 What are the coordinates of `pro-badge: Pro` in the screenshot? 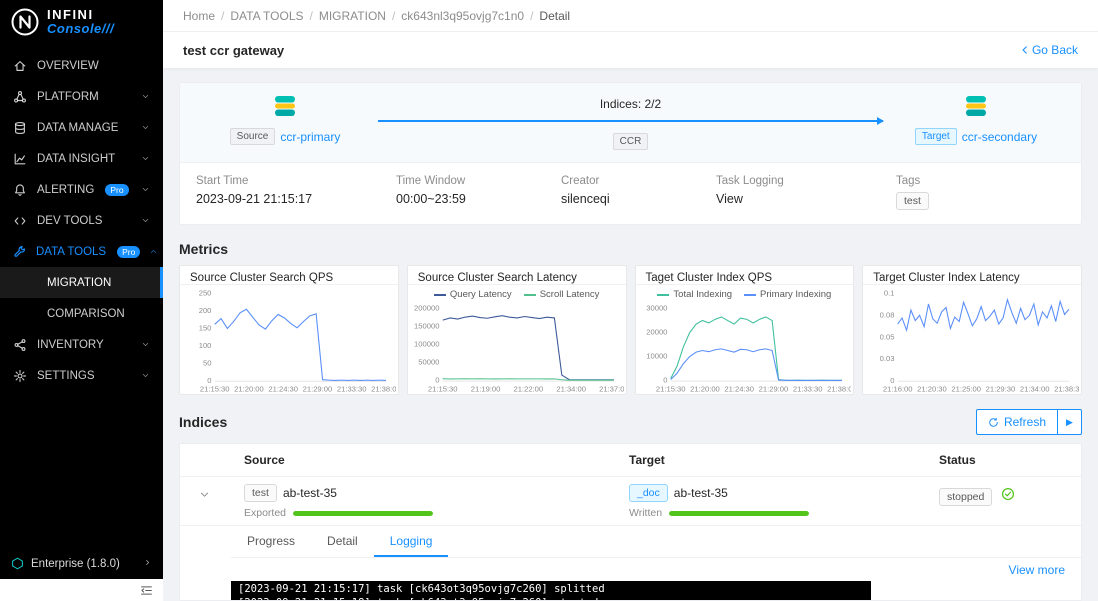 It's located at (117, 189).